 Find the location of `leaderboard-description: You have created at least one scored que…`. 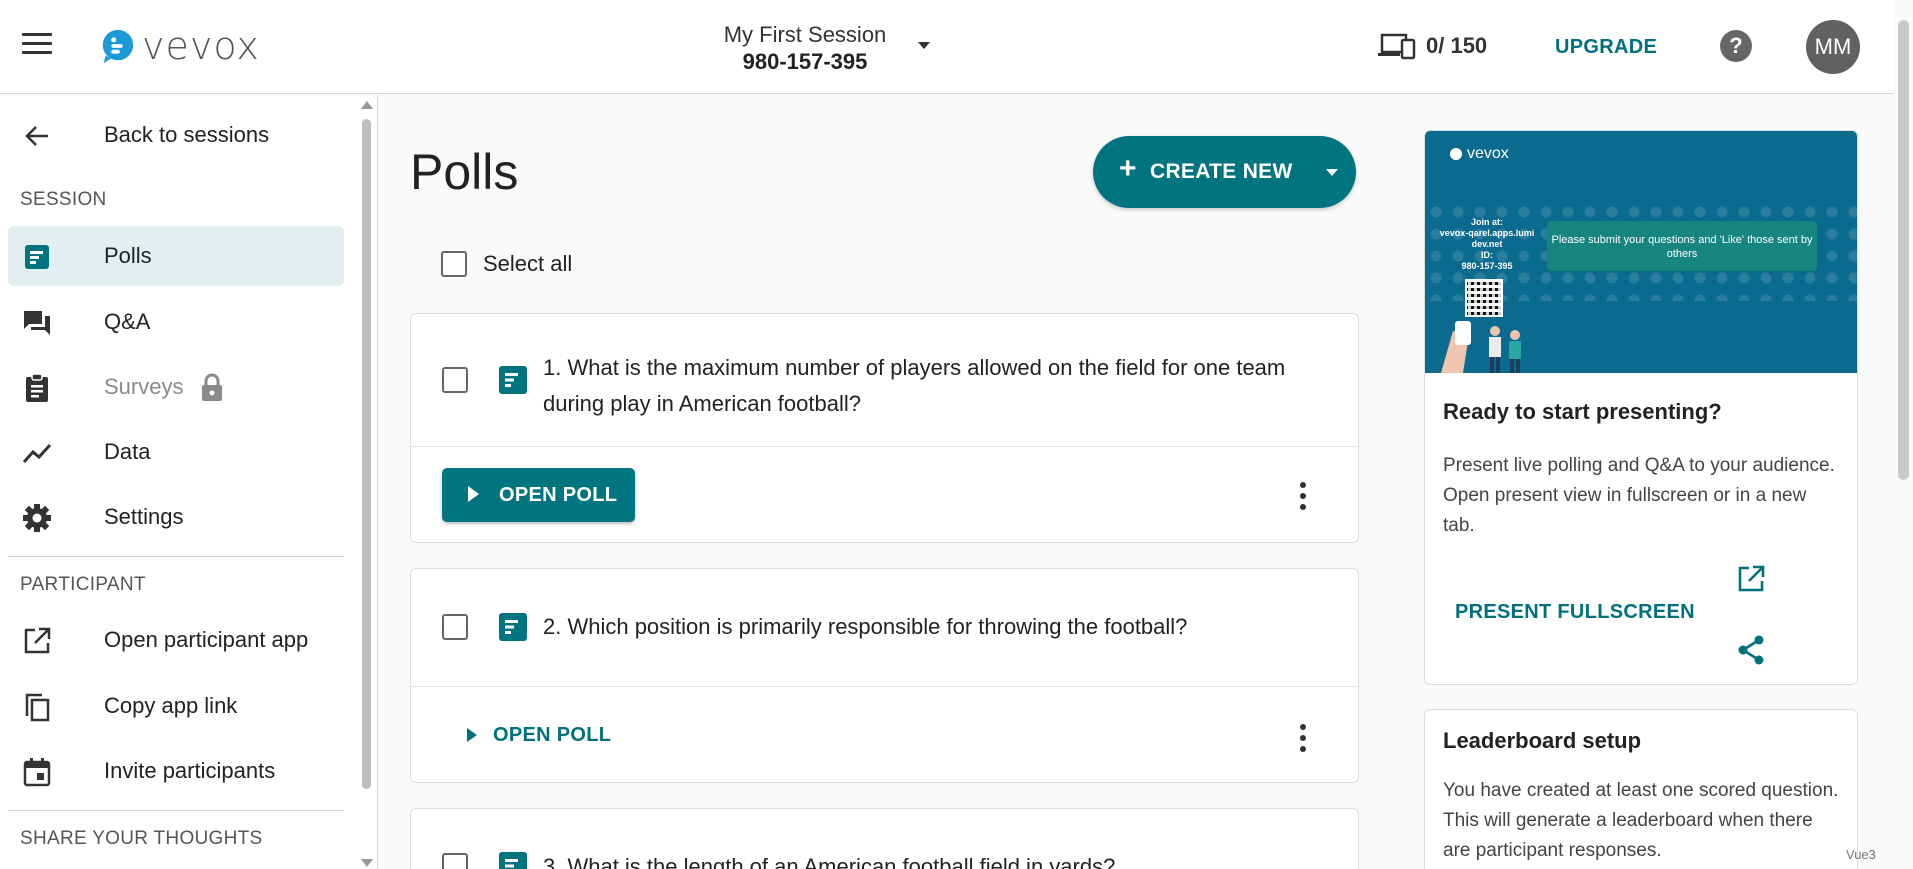

leaderboard-description: You have created at least one scored que… is located at coordinates (1641, 820).